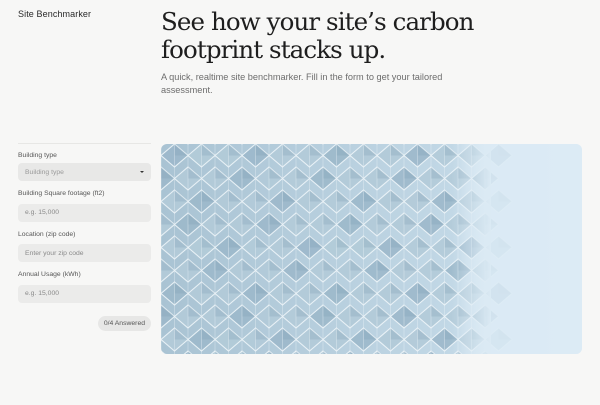 The image size is (600, 405). I want to click on form-divider, so click(84, 143).